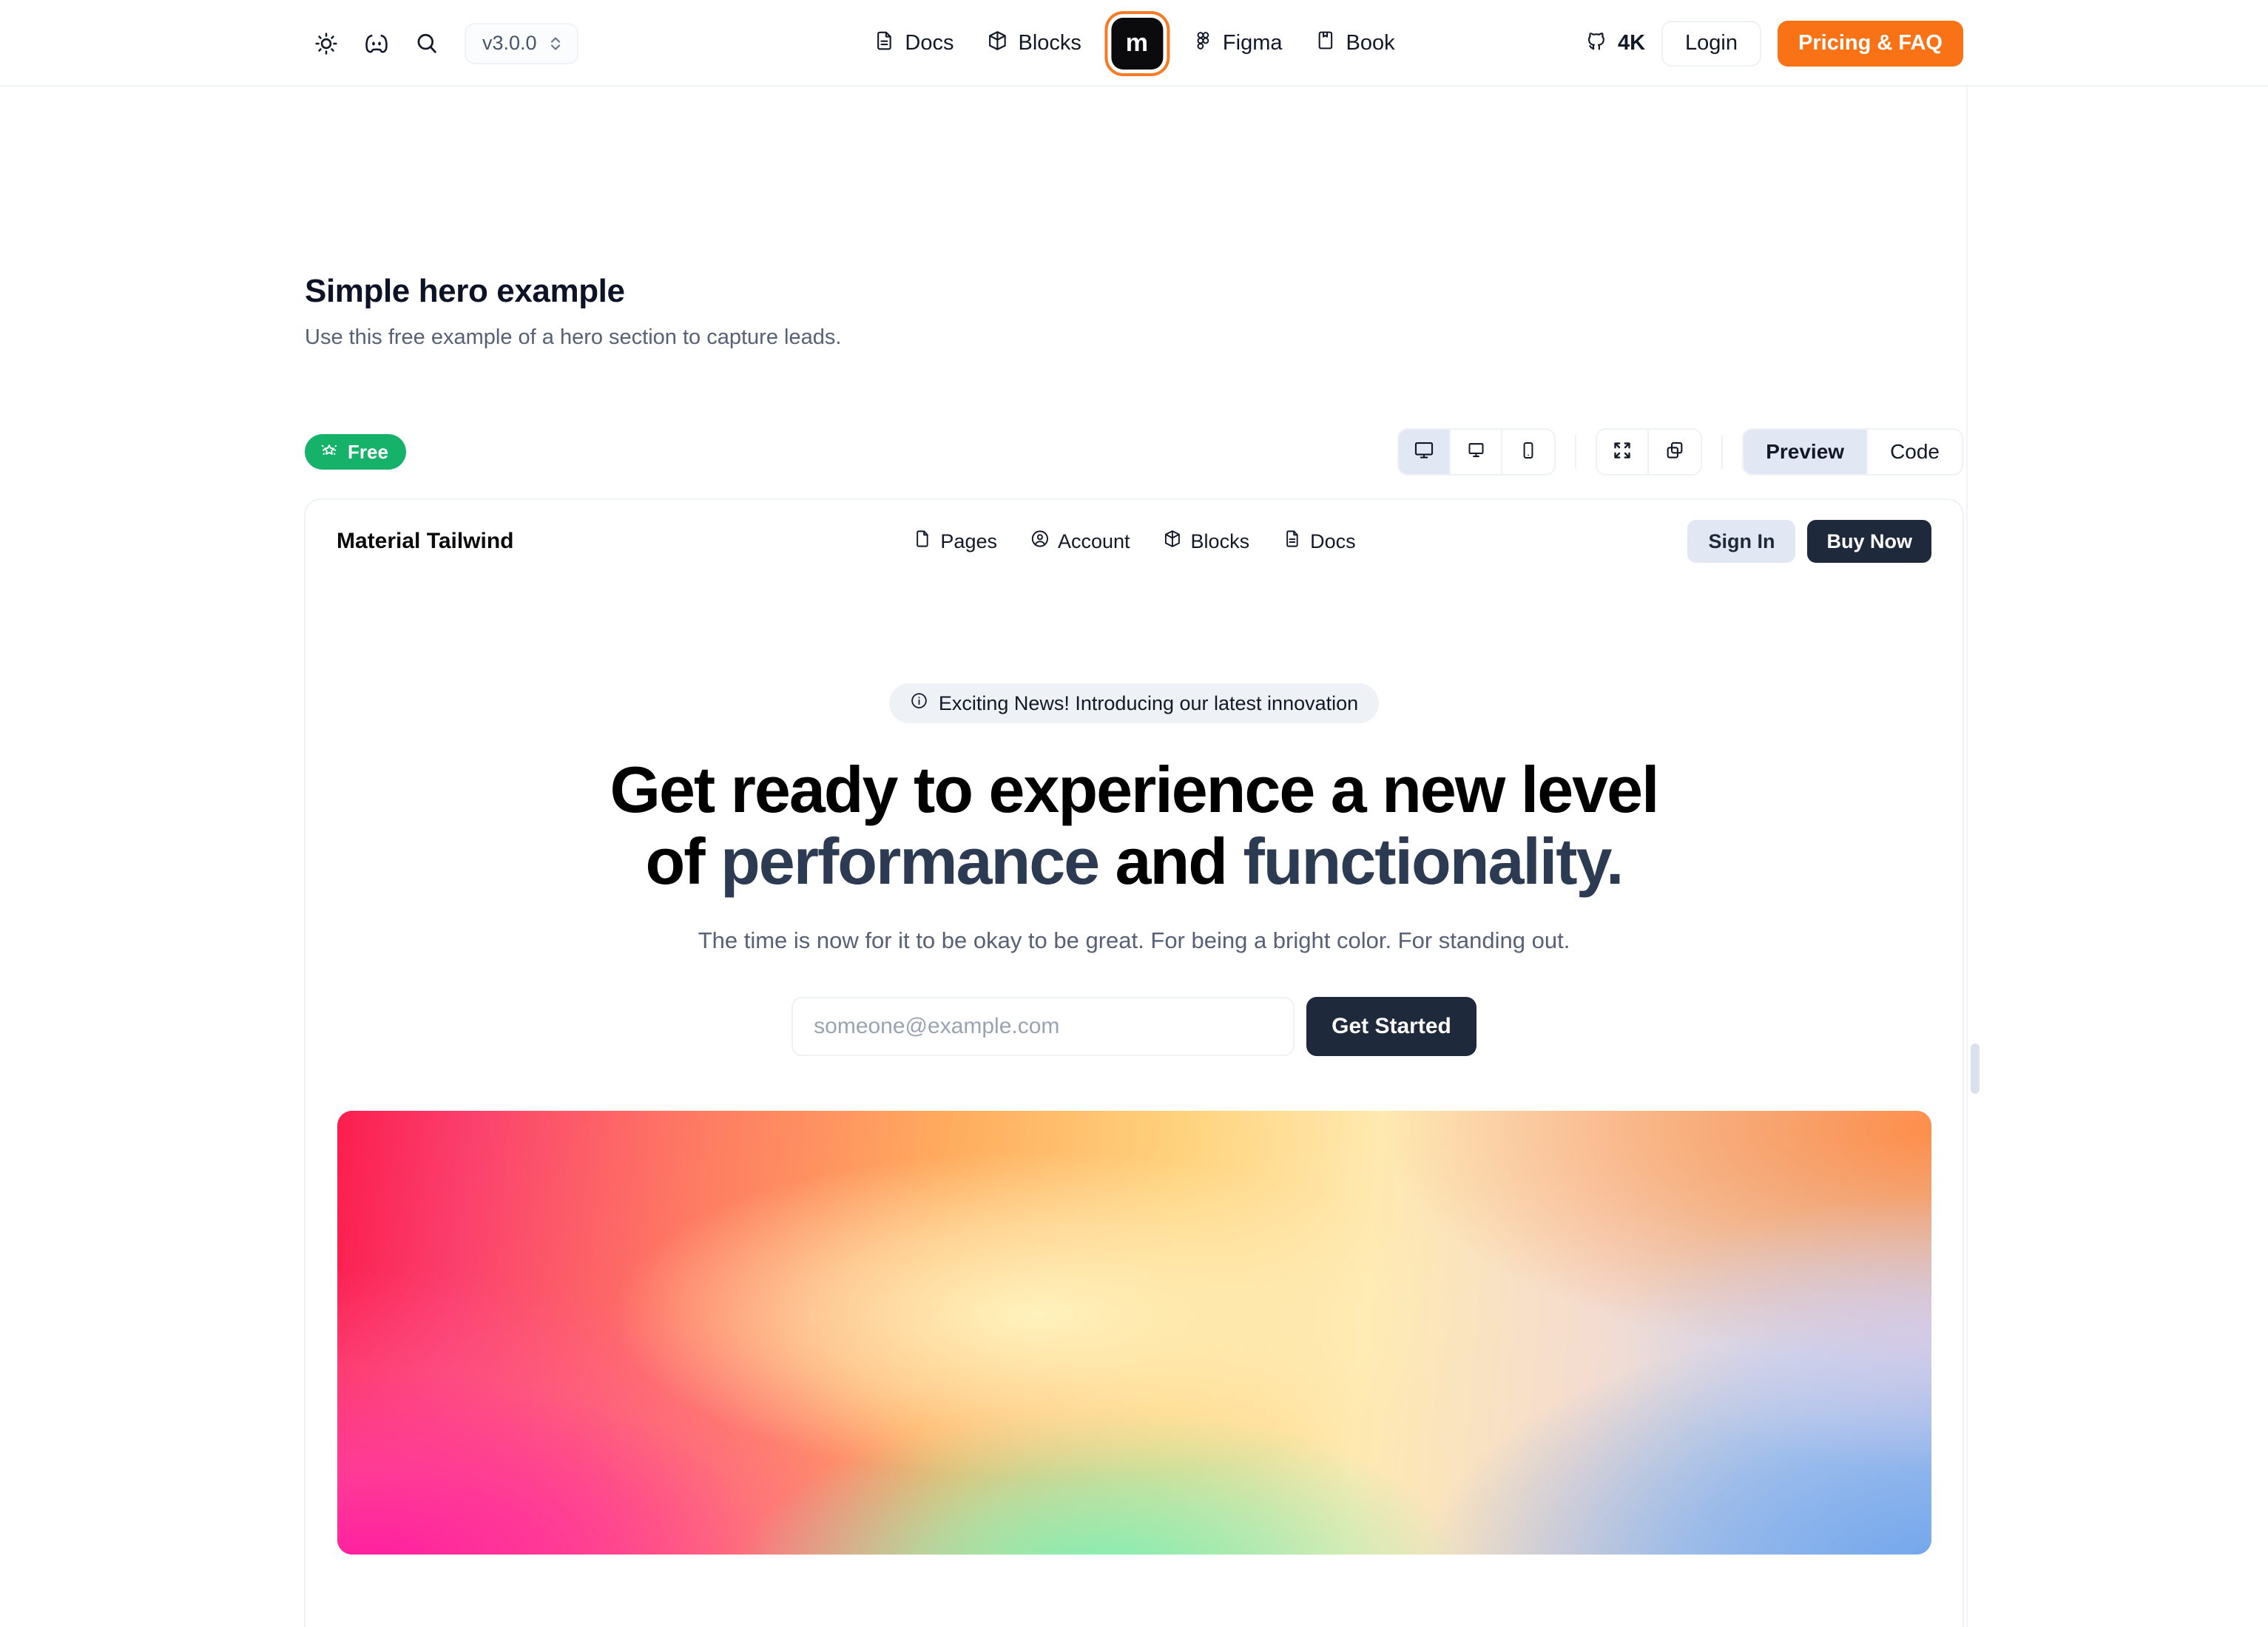  I want to click on viewport-size-group, so click(1476, 452).